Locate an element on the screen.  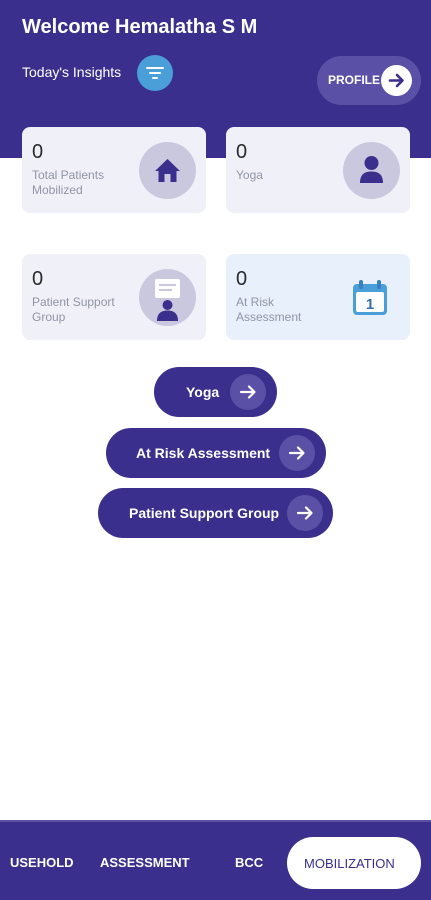
profile-button: PROFILE is located at coordinates (369, 80).